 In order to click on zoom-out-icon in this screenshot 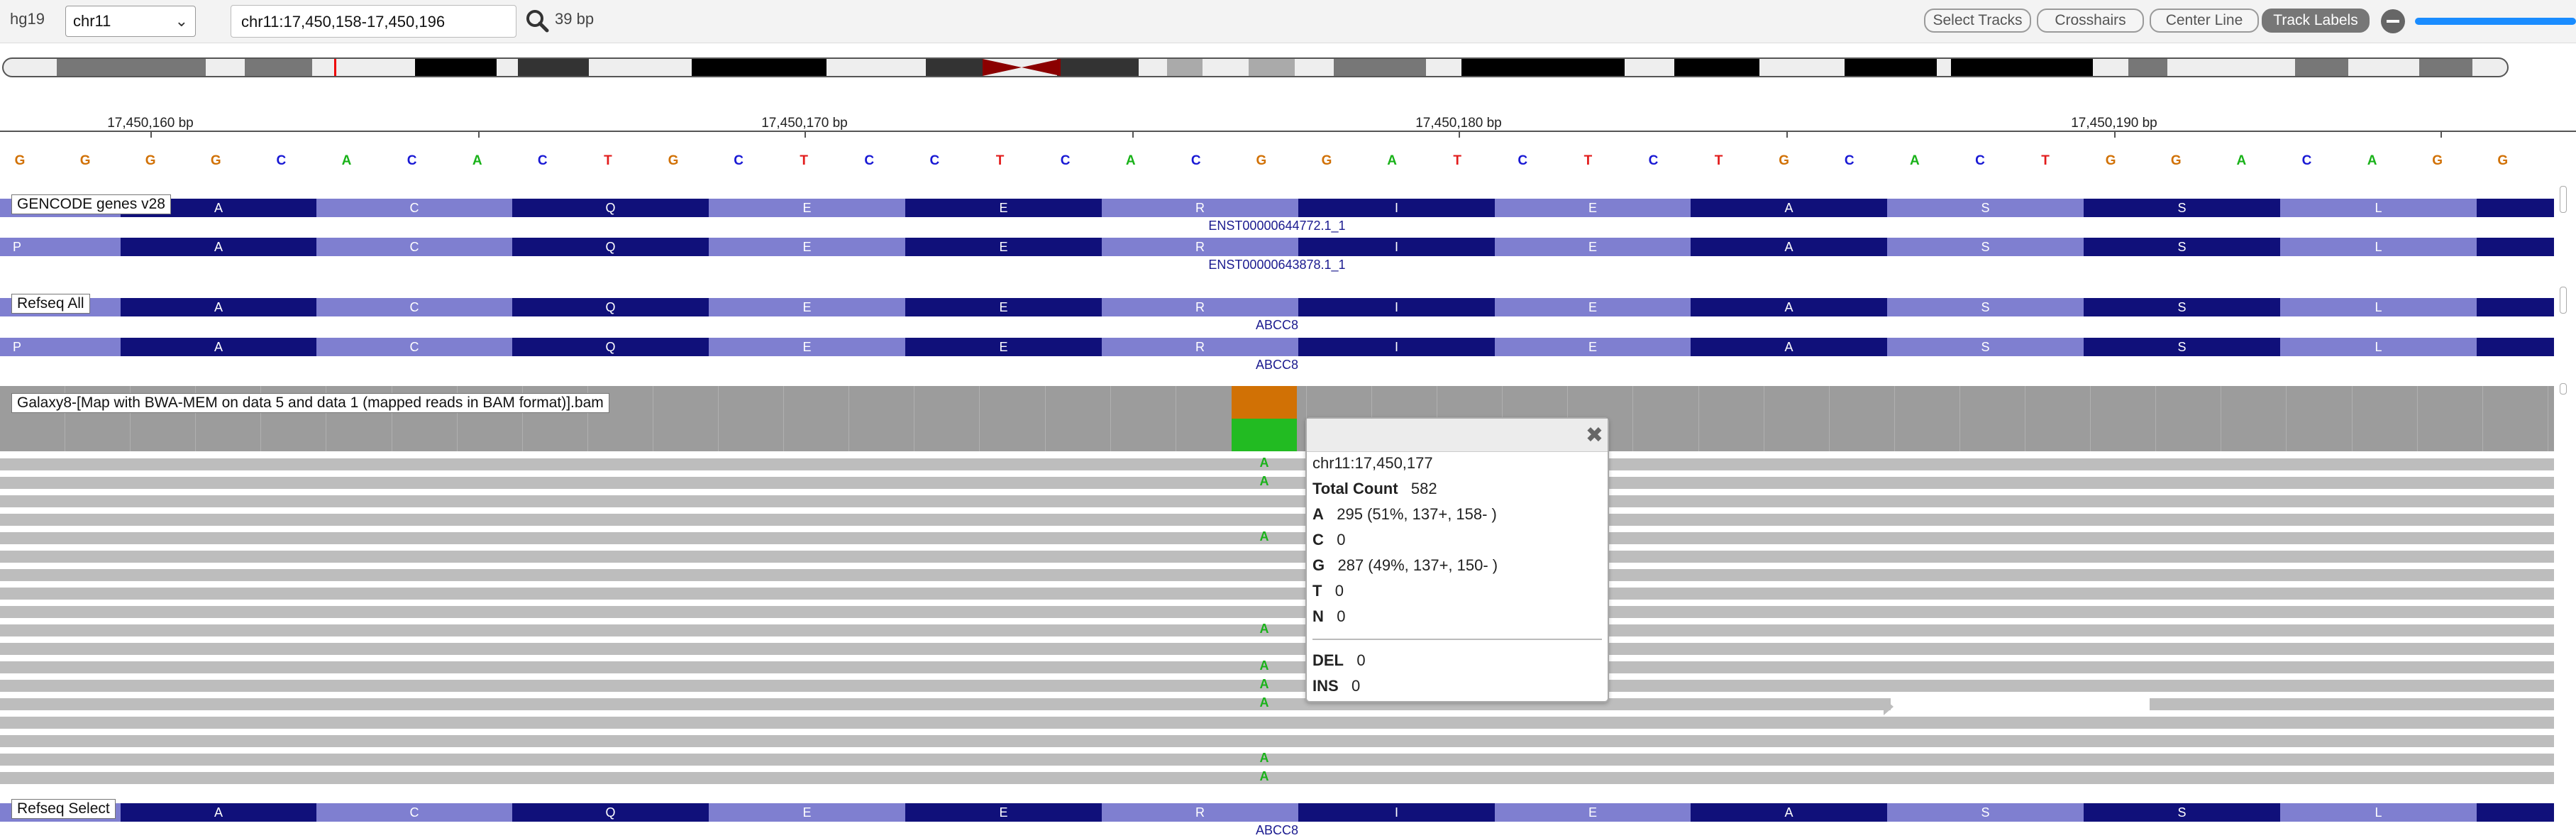, I will do `click(2393, 21)`.